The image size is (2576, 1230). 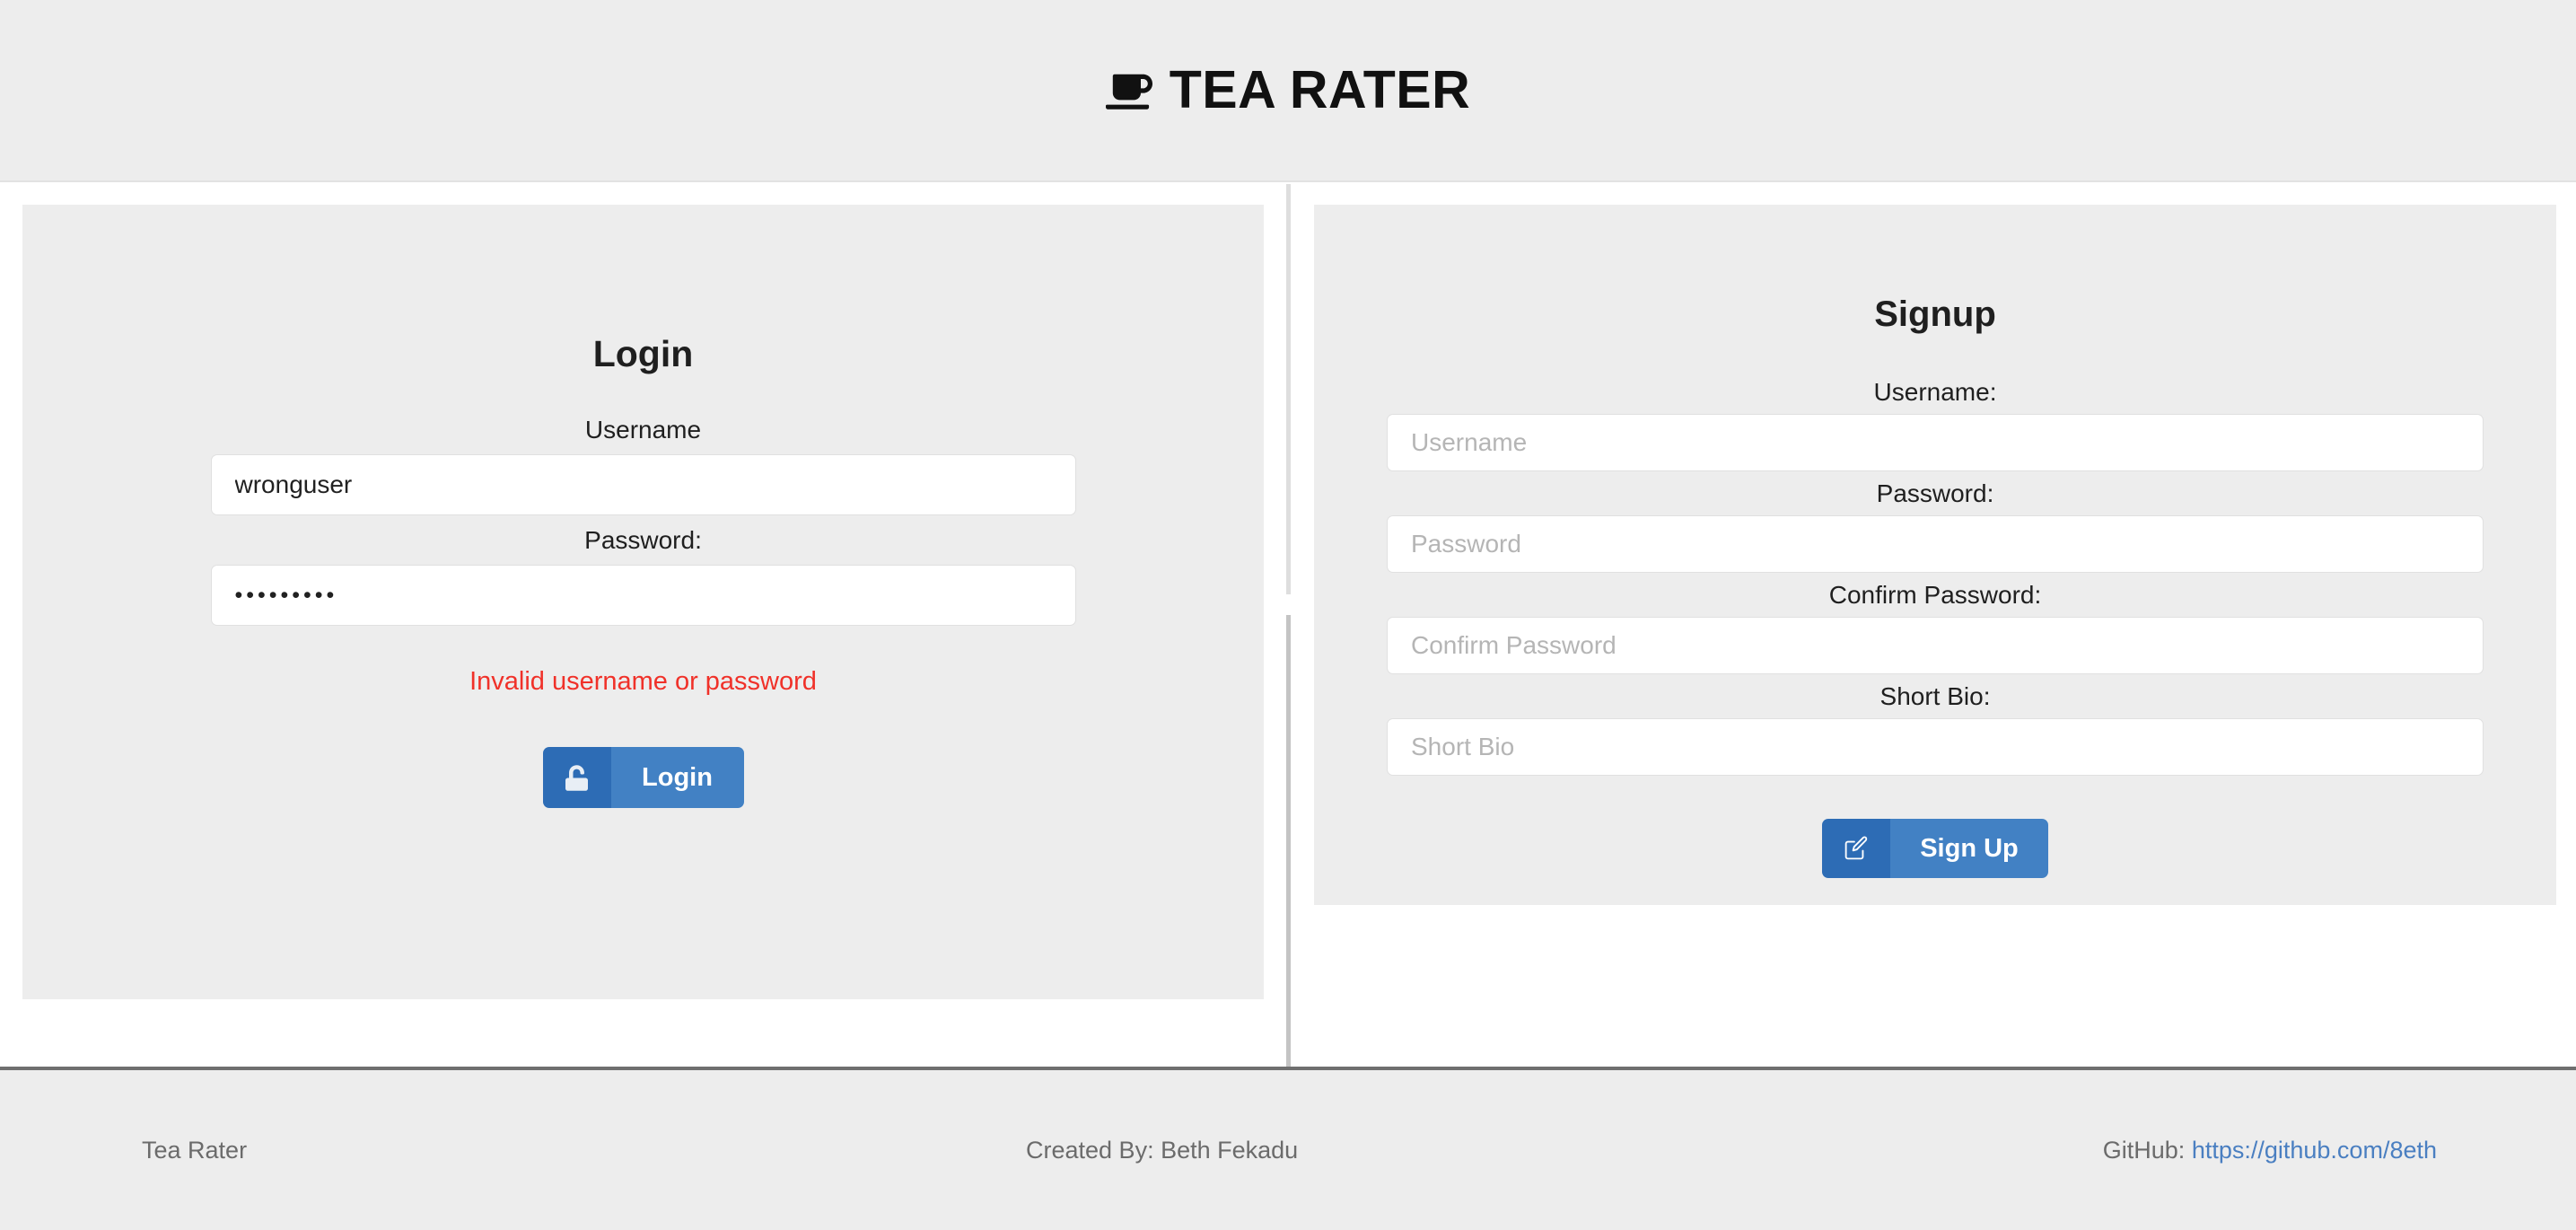 I want to click on signup-username-input, so click(x=1935, y=442).